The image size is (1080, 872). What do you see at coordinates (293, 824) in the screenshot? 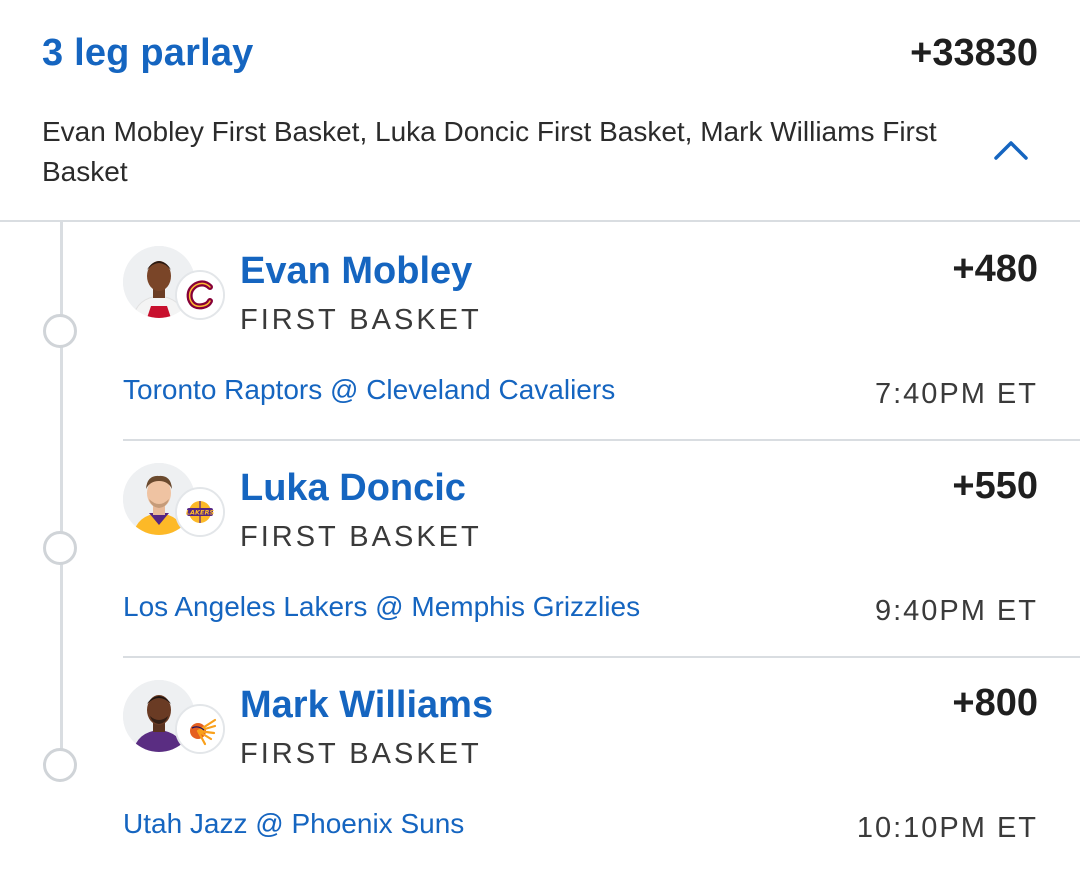
I see `matchup-link: Utah Jazz @ Phoenix Suns` at bounding box center [293, 824].